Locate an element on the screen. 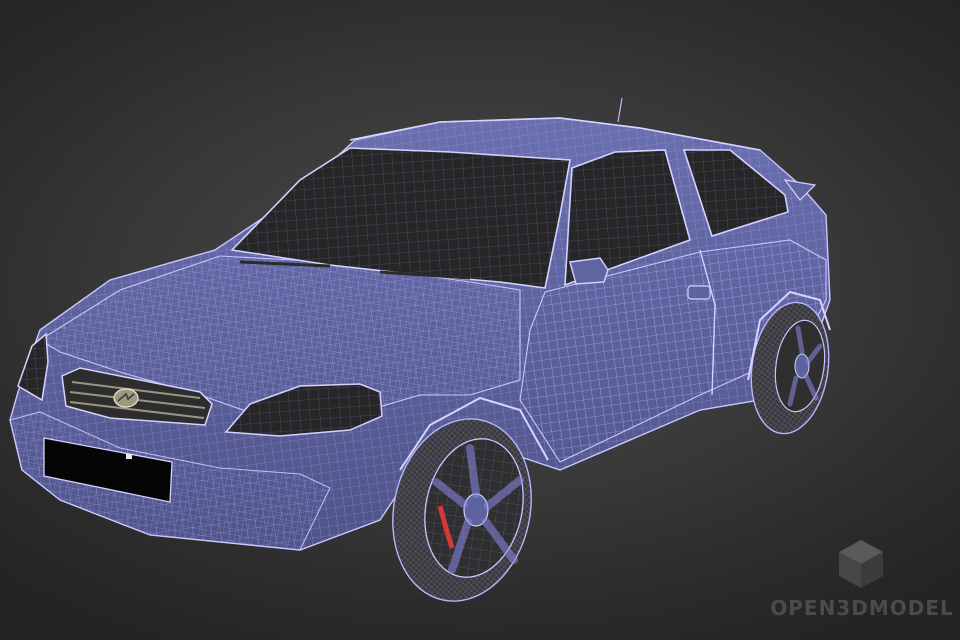 Image resolution: width=960 pixels, height=640 pixels. watermark-text: OPEN3DMODEL is located at coordinates (862, 608).